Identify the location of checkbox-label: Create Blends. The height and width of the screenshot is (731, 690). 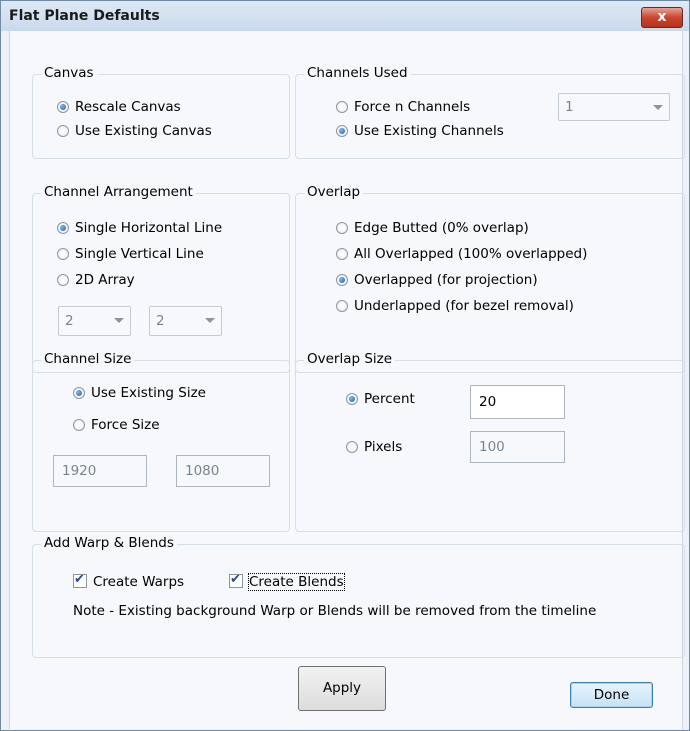
(296, 582).